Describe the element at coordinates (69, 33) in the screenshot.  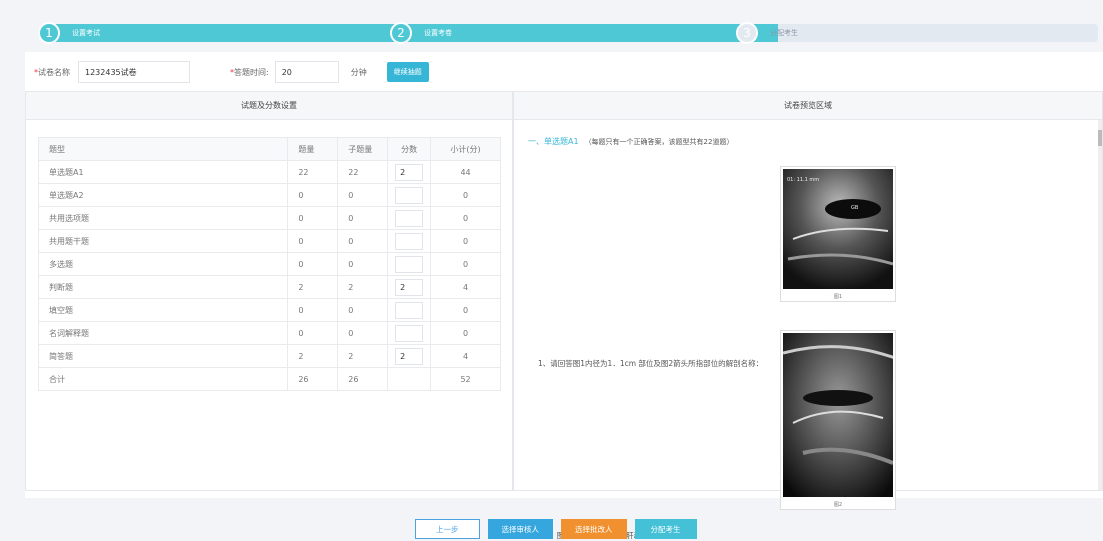
I see `step-1: 1 设置考试` at that location.